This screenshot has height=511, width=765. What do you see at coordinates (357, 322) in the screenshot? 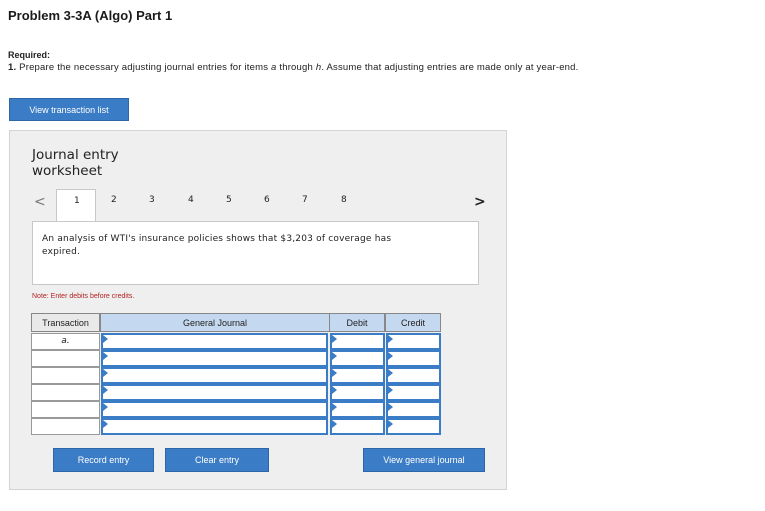
I see `header-debit: Debit` at bounding box center [357, 322].